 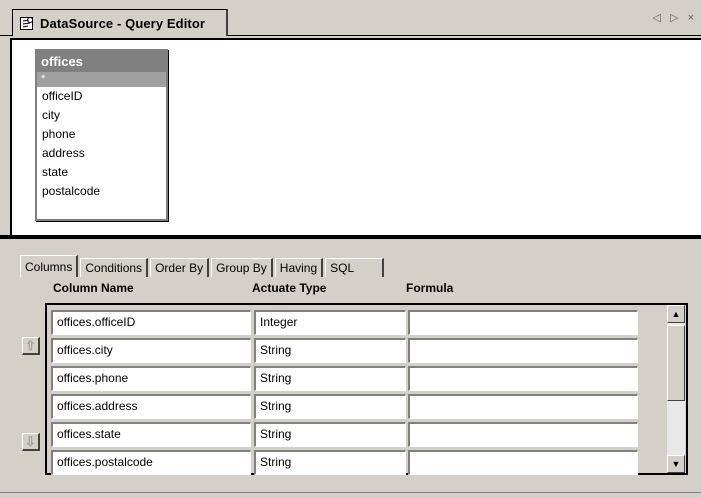 I want to click on editor-tab: DataSource - Query Editor, so click(x=120, y=22).